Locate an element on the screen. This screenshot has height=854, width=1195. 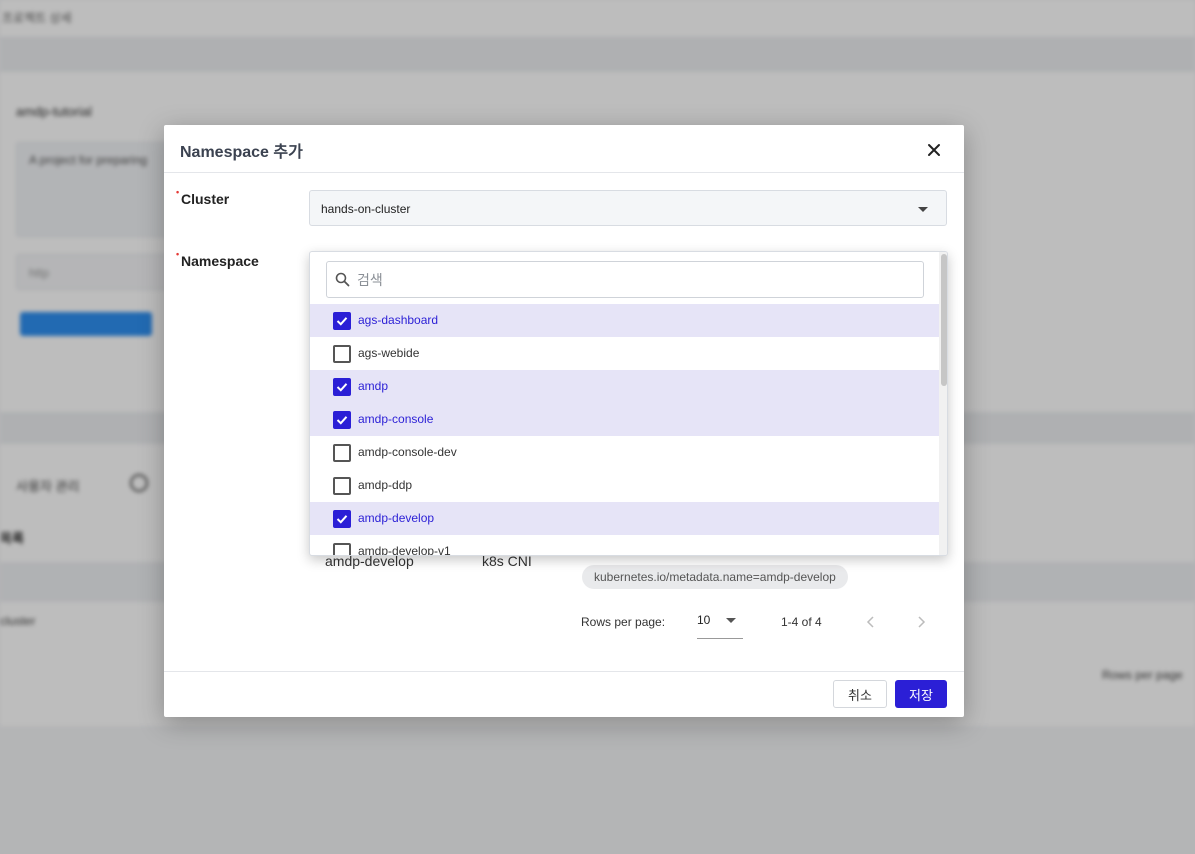
next-page-button is located at coordinates (921, 622).